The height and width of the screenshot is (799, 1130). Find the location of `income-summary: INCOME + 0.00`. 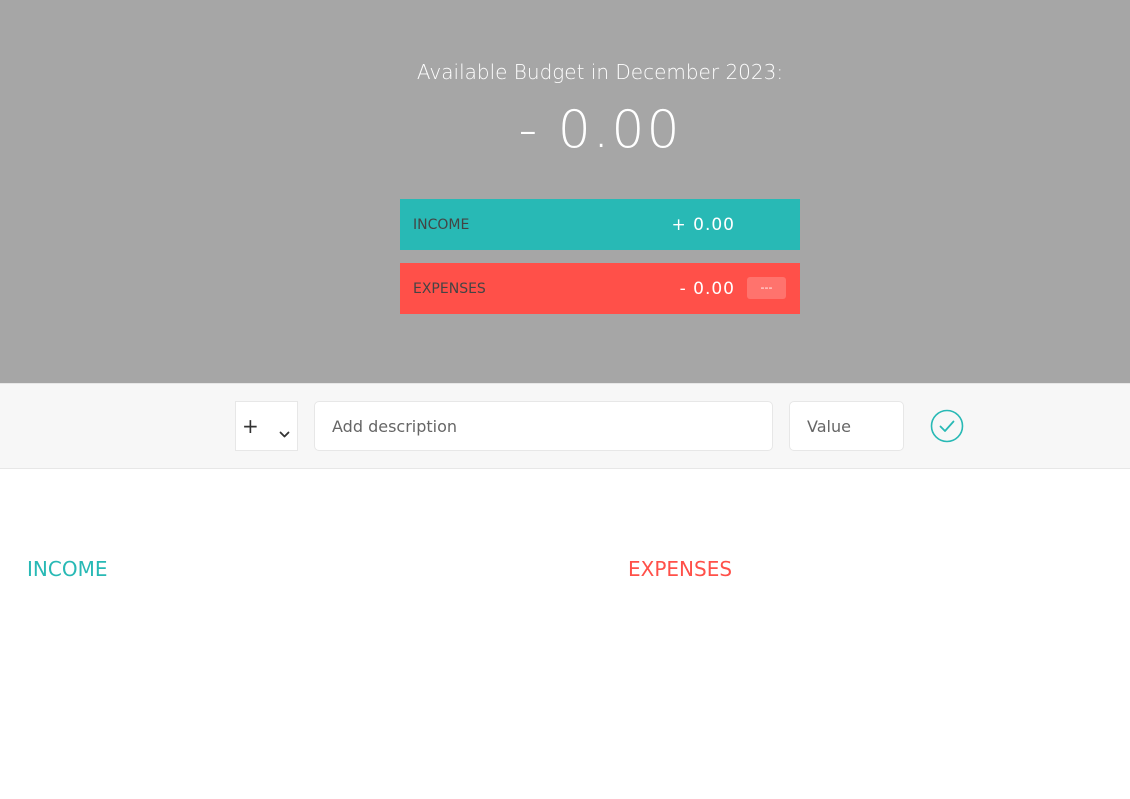

income-summary: INCOME + 0.00 is located at coordinates (600, 224).